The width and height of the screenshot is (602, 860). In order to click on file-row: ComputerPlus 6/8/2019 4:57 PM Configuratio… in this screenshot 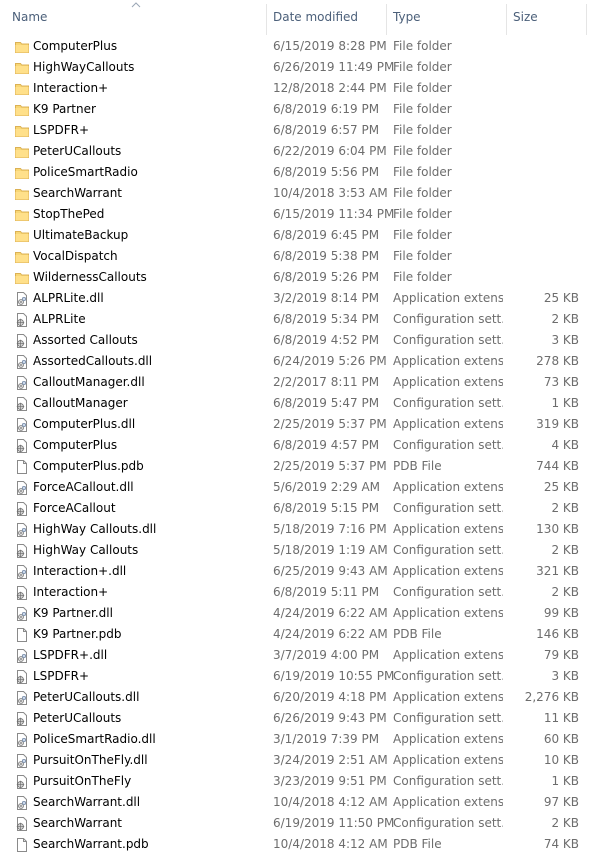, I will do `click(301, 445)`.